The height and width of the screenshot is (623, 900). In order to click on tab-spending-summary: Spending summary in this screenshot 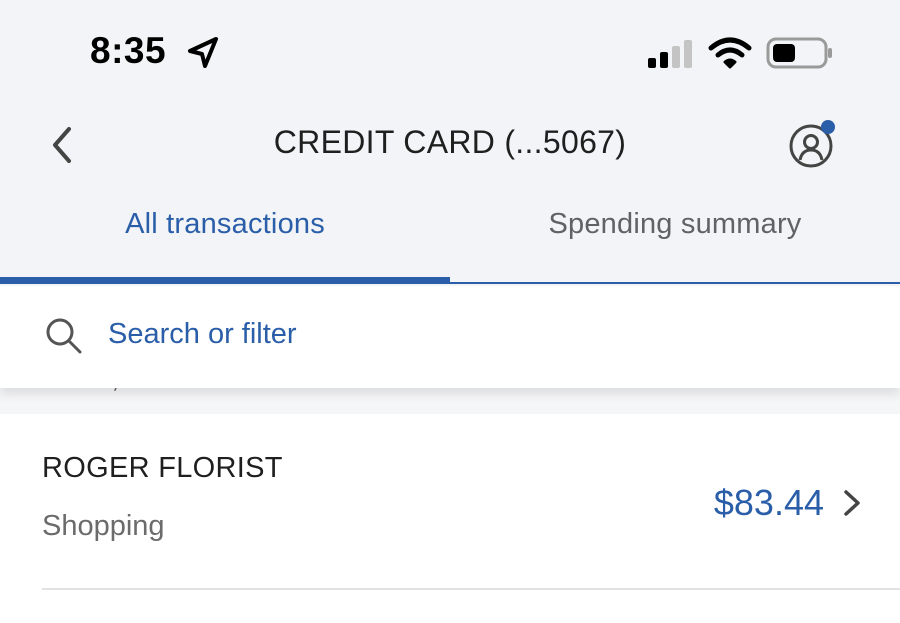, I will do `click(675, 224)`.